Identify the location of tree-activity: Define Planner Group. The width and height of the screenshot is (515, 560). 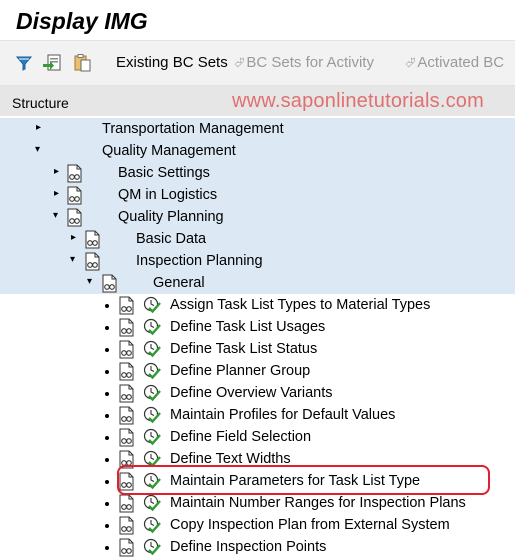
(257, 371).